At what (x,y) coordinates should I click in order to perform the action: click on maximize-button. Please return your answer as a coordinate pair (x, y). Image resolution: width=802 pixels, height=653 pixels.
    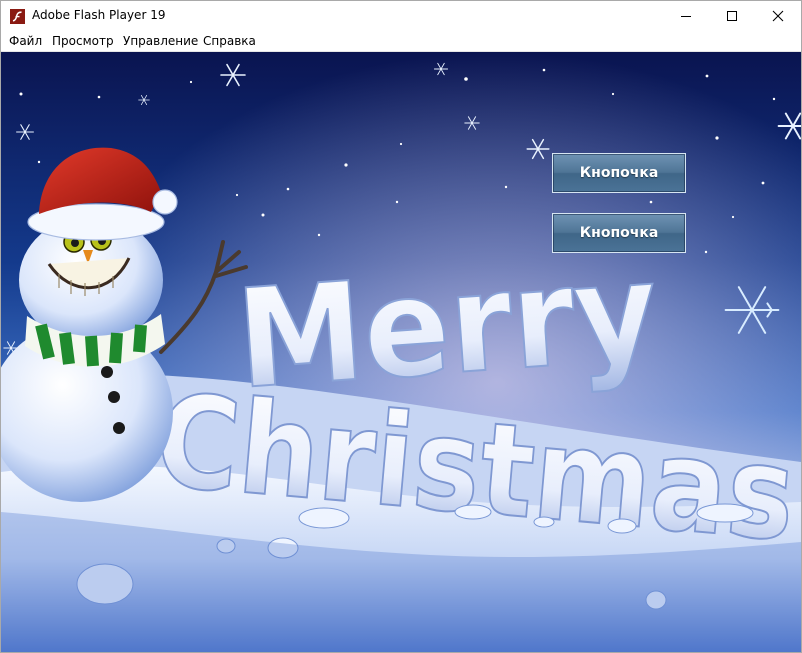
    Looking at the image, I should click on (732, 16).